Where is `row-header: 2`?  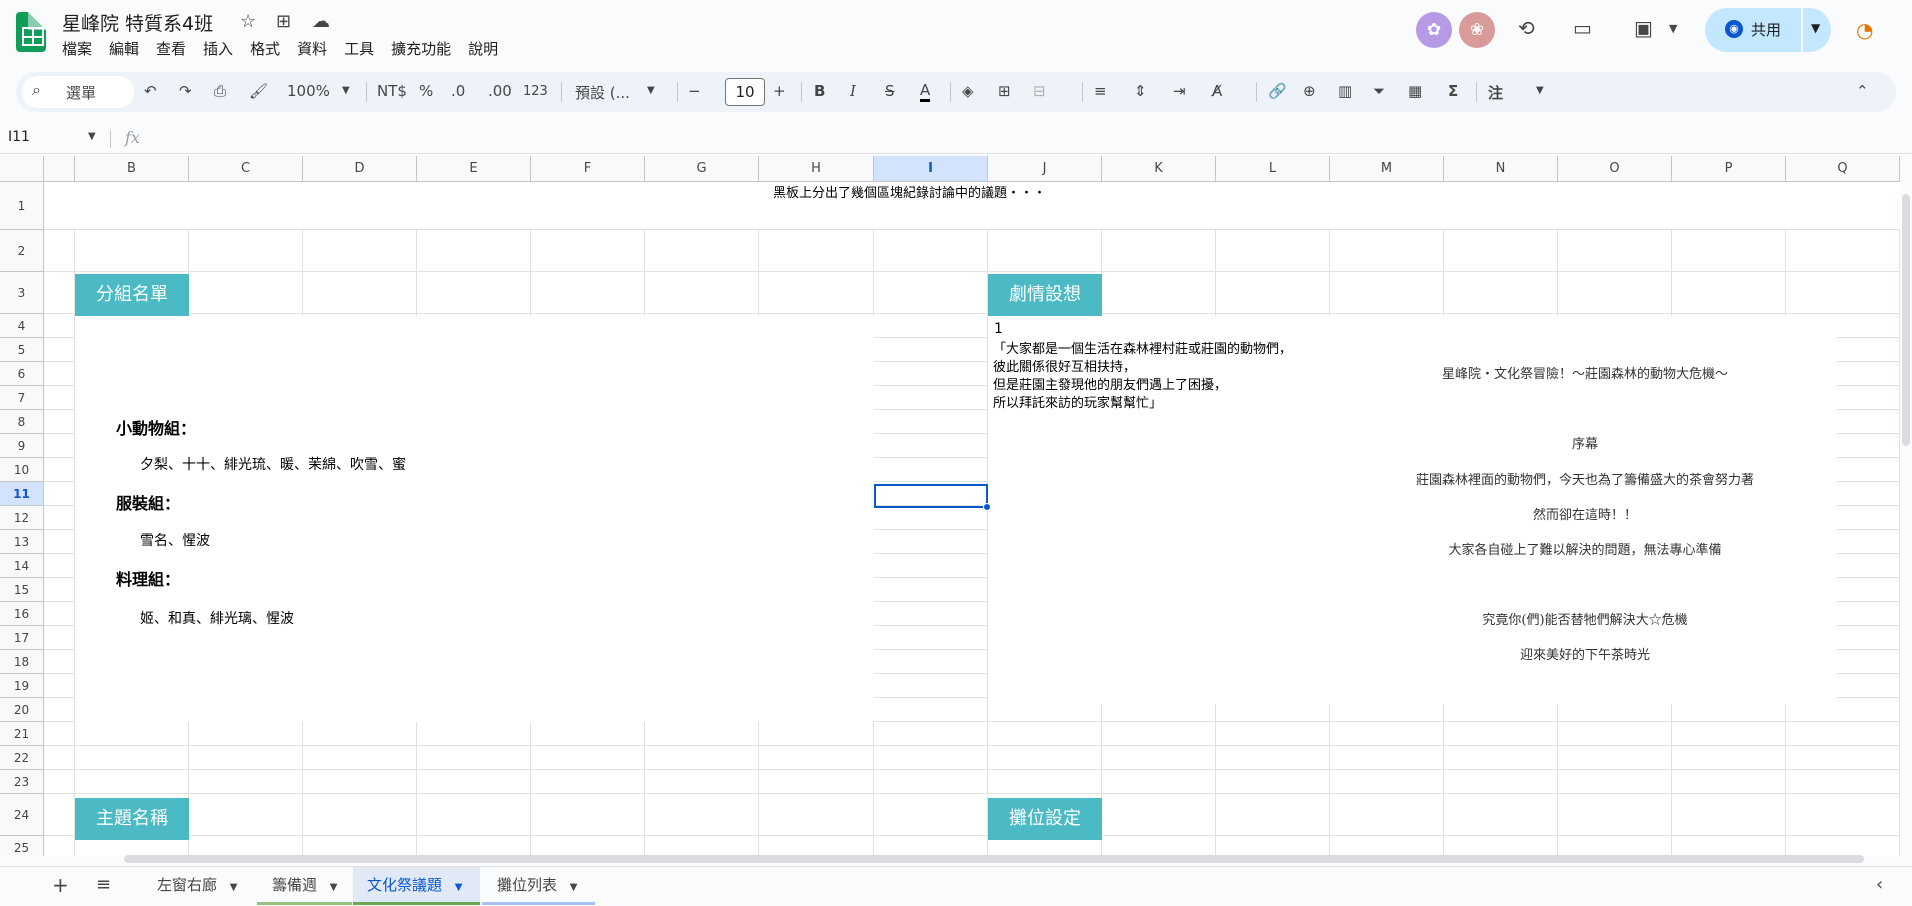 row-header: 2 is located at coordinates (22, 251).